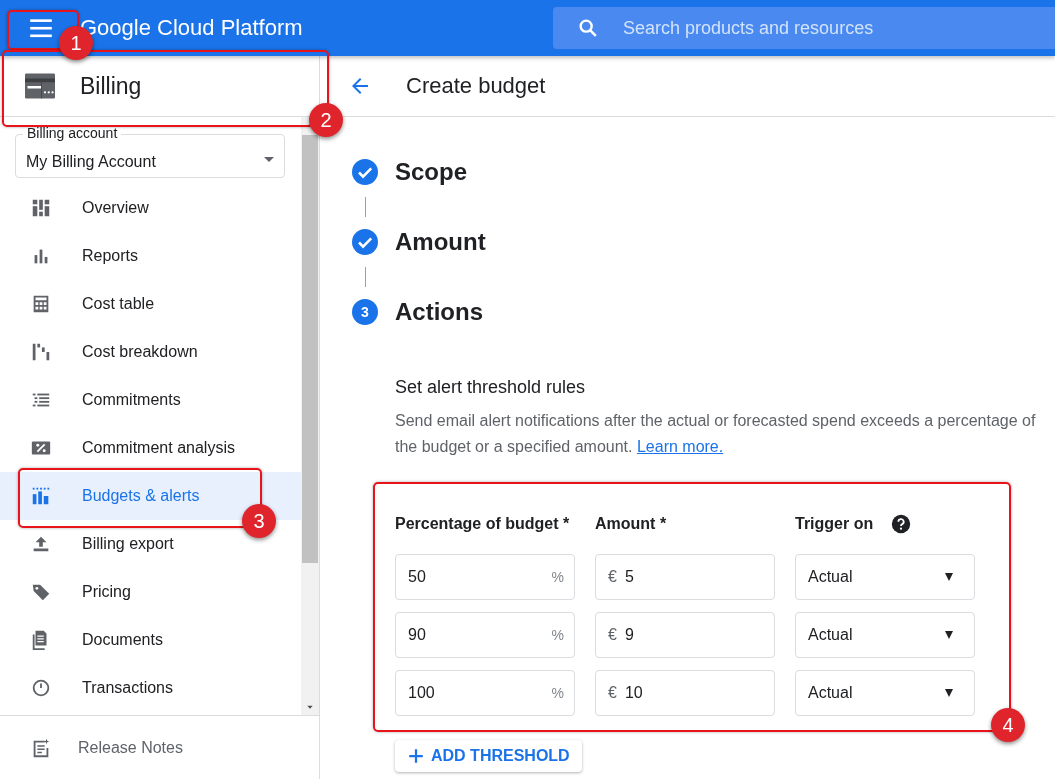 Image resolution: width=1055 pixels, height=779 pixels. Describe the element at coordinates (431, 172) in the screenshot. I see `step-label: Scope` at that location.